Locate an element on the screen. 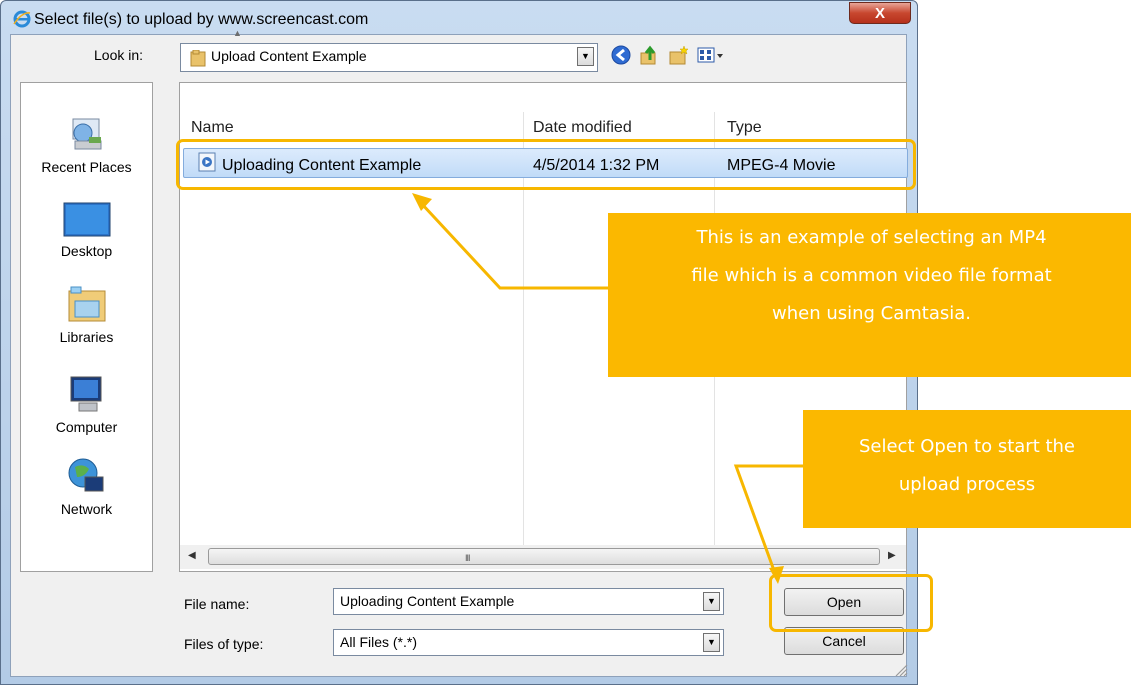  callout-line: This is an example of selecting an MP4 is located at coordinates (871, 237).